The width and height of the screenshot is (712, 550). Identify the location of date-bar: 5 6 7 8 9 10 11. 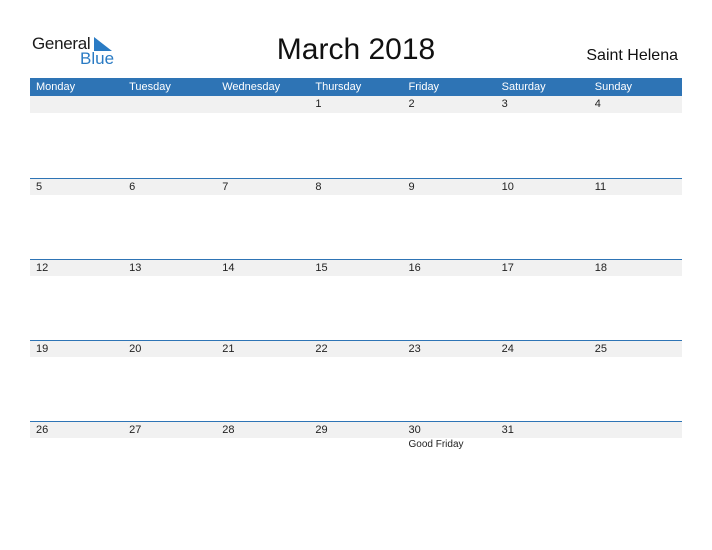
(356, 186).